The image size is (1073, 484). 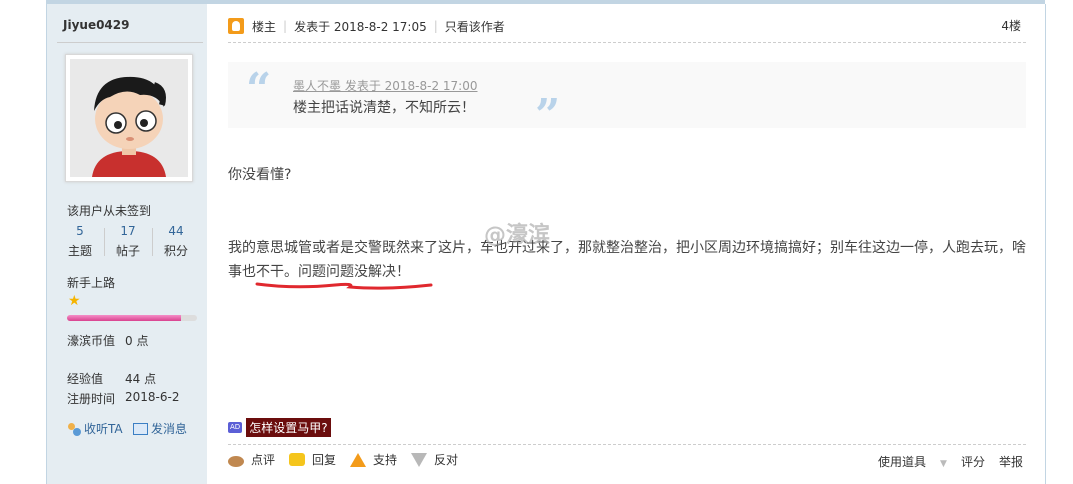 I want to click on exp-label: 经验值, so click(x=85, y=379).